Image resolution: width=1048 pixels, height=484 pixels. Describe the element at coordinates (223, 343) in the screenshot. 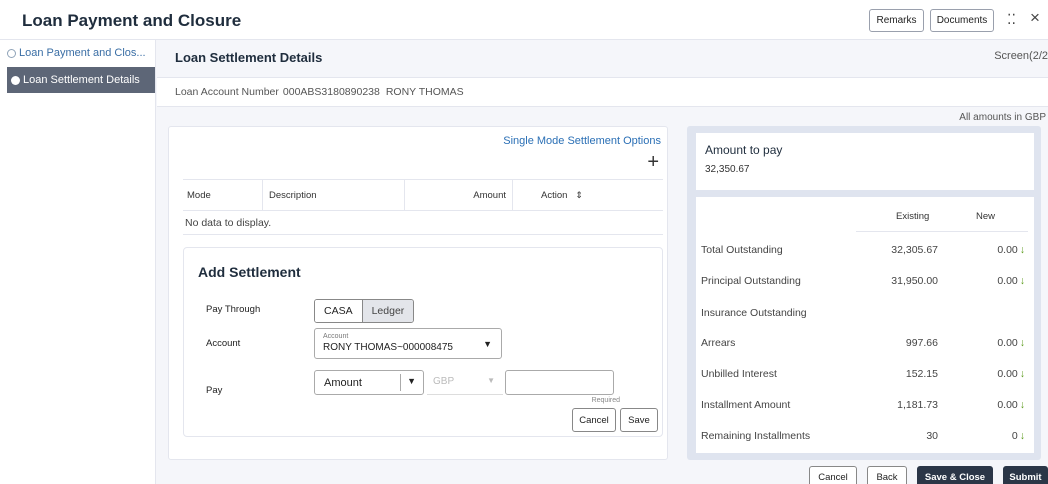

I see `account-label: Account` at that location.